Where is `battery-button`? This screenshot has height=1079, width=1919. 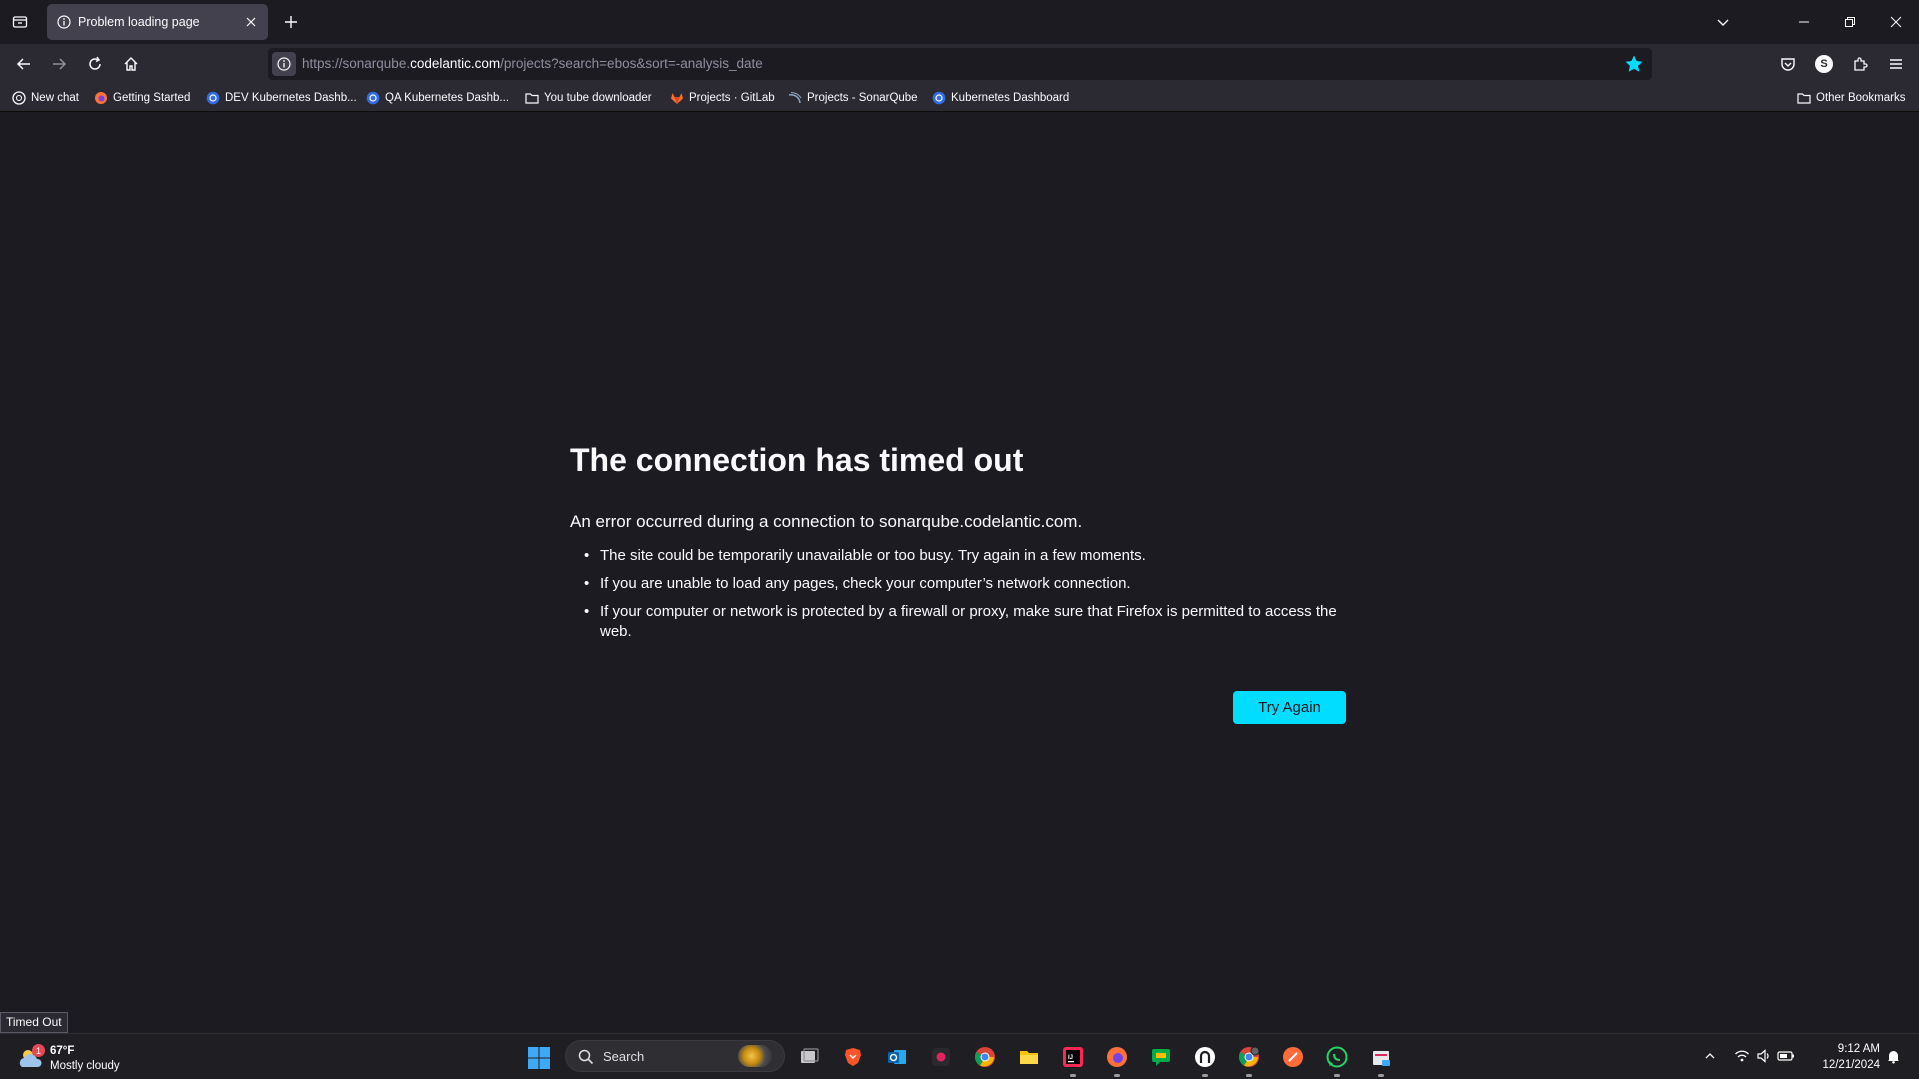
battery-button is located at coordinates (1786, 1056).